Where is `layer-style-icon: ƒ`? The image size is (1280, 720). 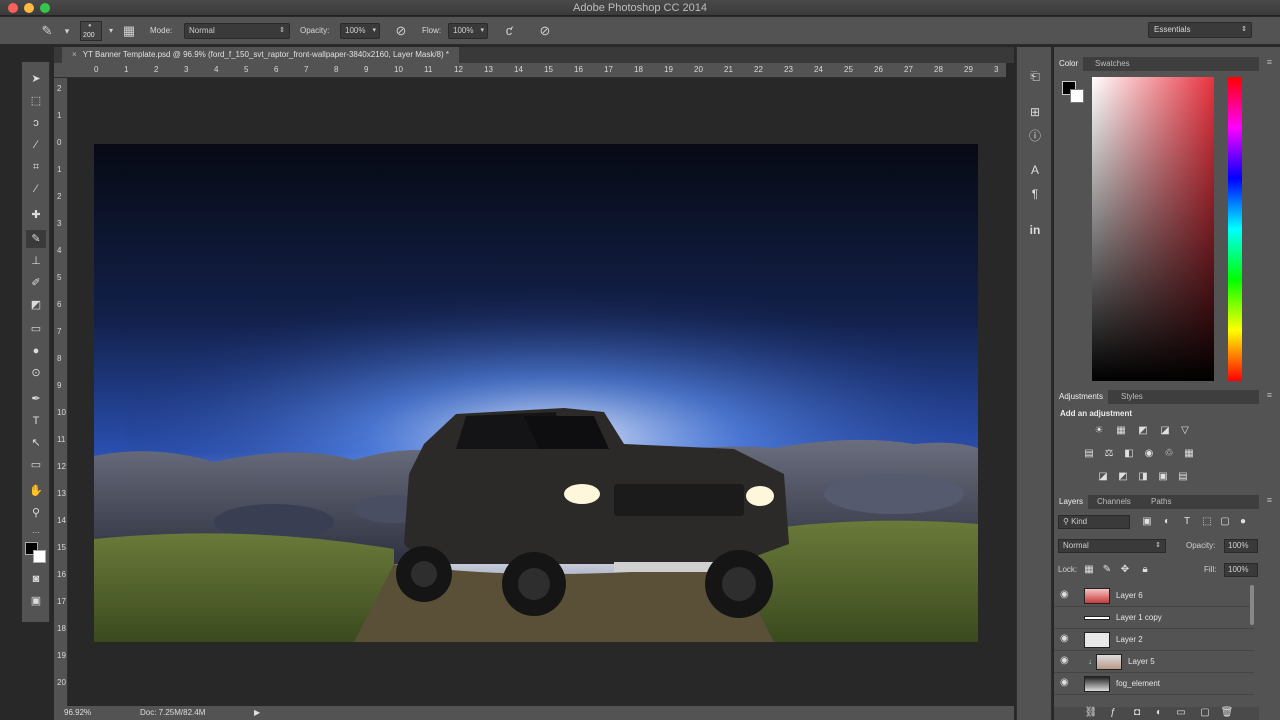
layer-style-icon: ƒ is located at coordinates (1113, 713).